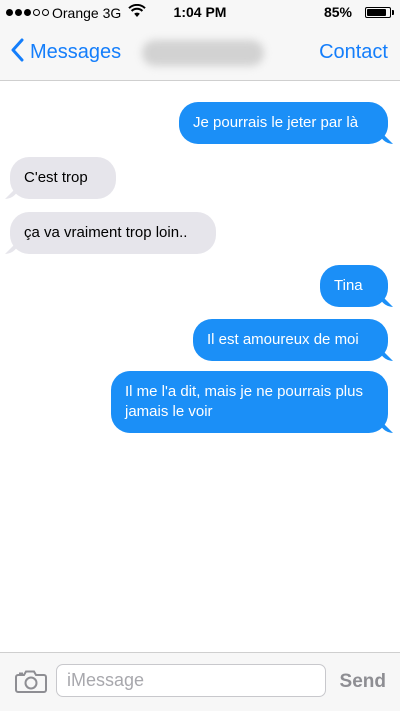  Describe the element at coordinates (191, 680) in the screenshot. I see `imessage-input` at that location.